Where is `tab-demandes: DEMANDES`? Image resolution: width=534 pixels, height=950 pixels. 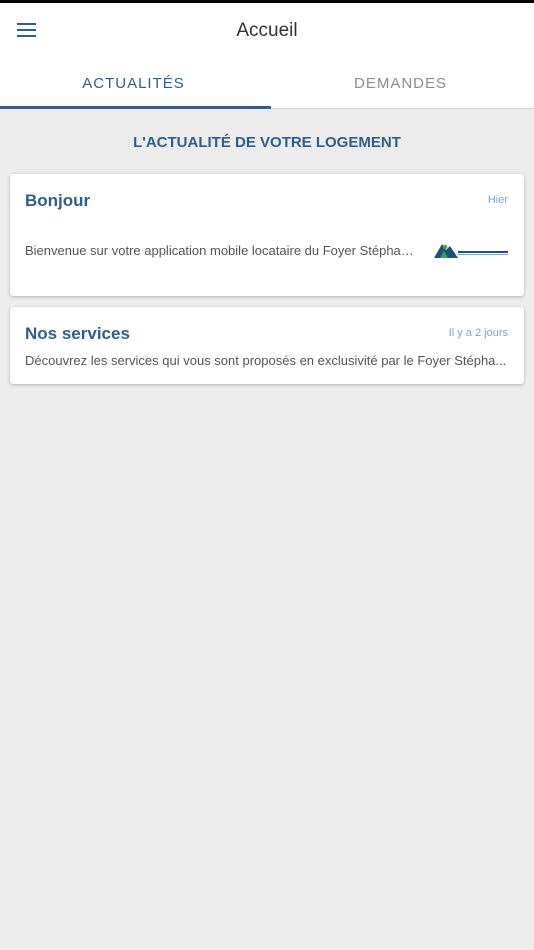
tab-demandes: DEMANDES is located at coordinates (400, 83).